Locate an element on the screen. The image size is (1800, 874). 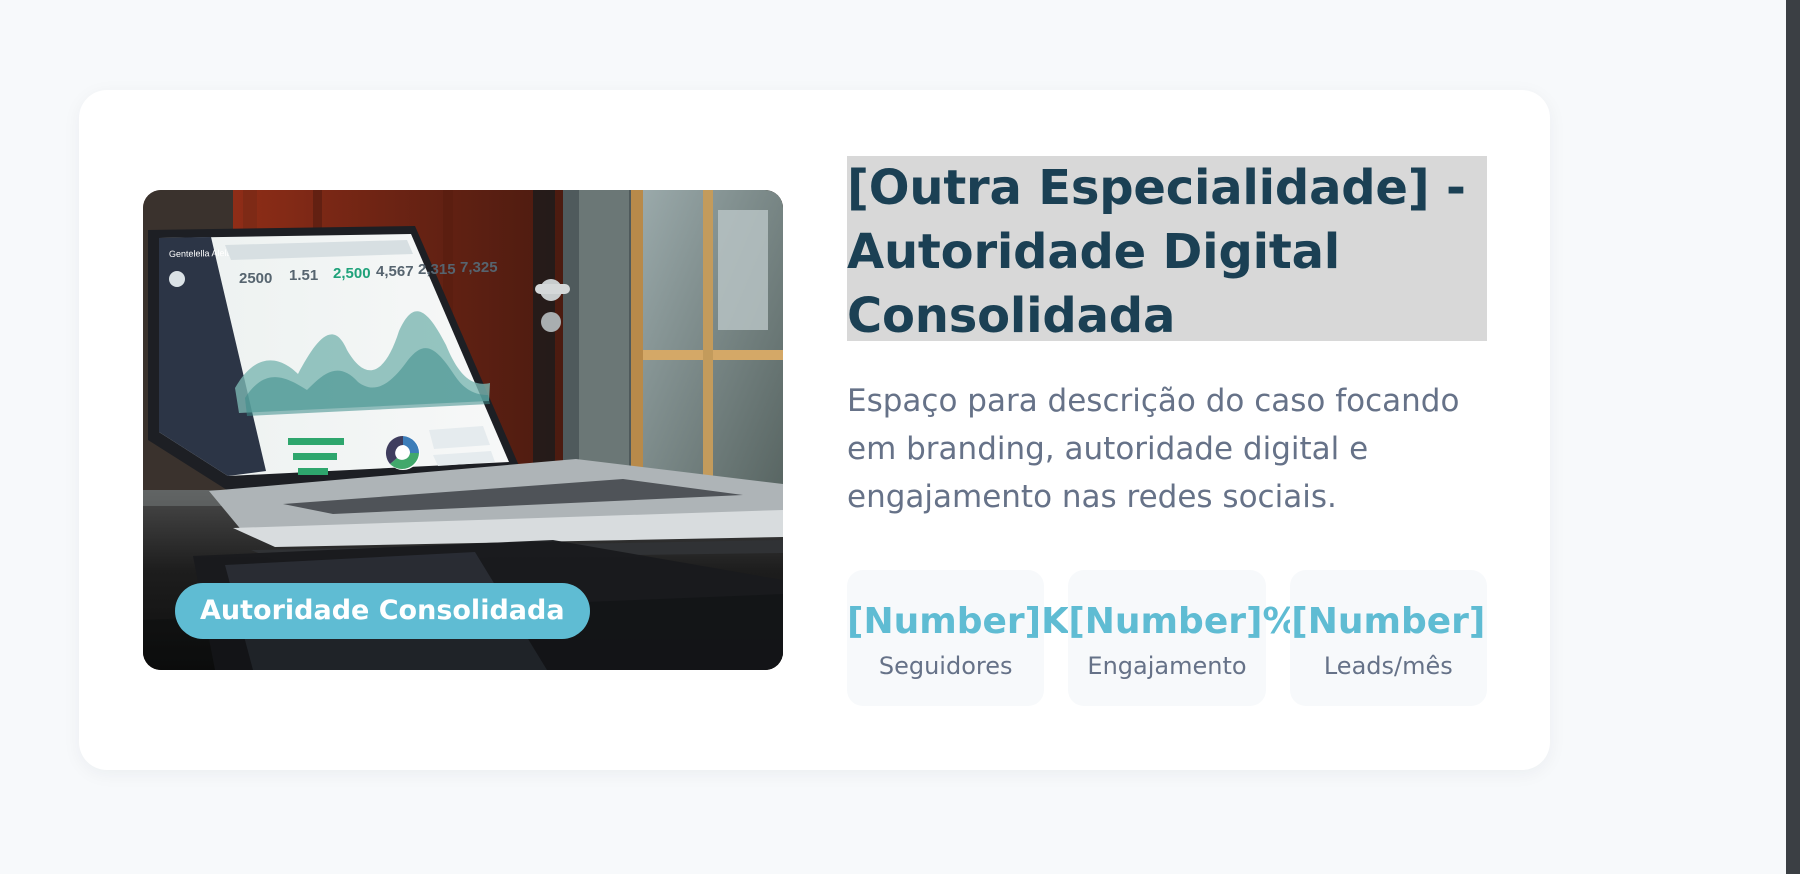
metric-card-followers: [Number]K Seguidores is located at coordinates (958, 638).